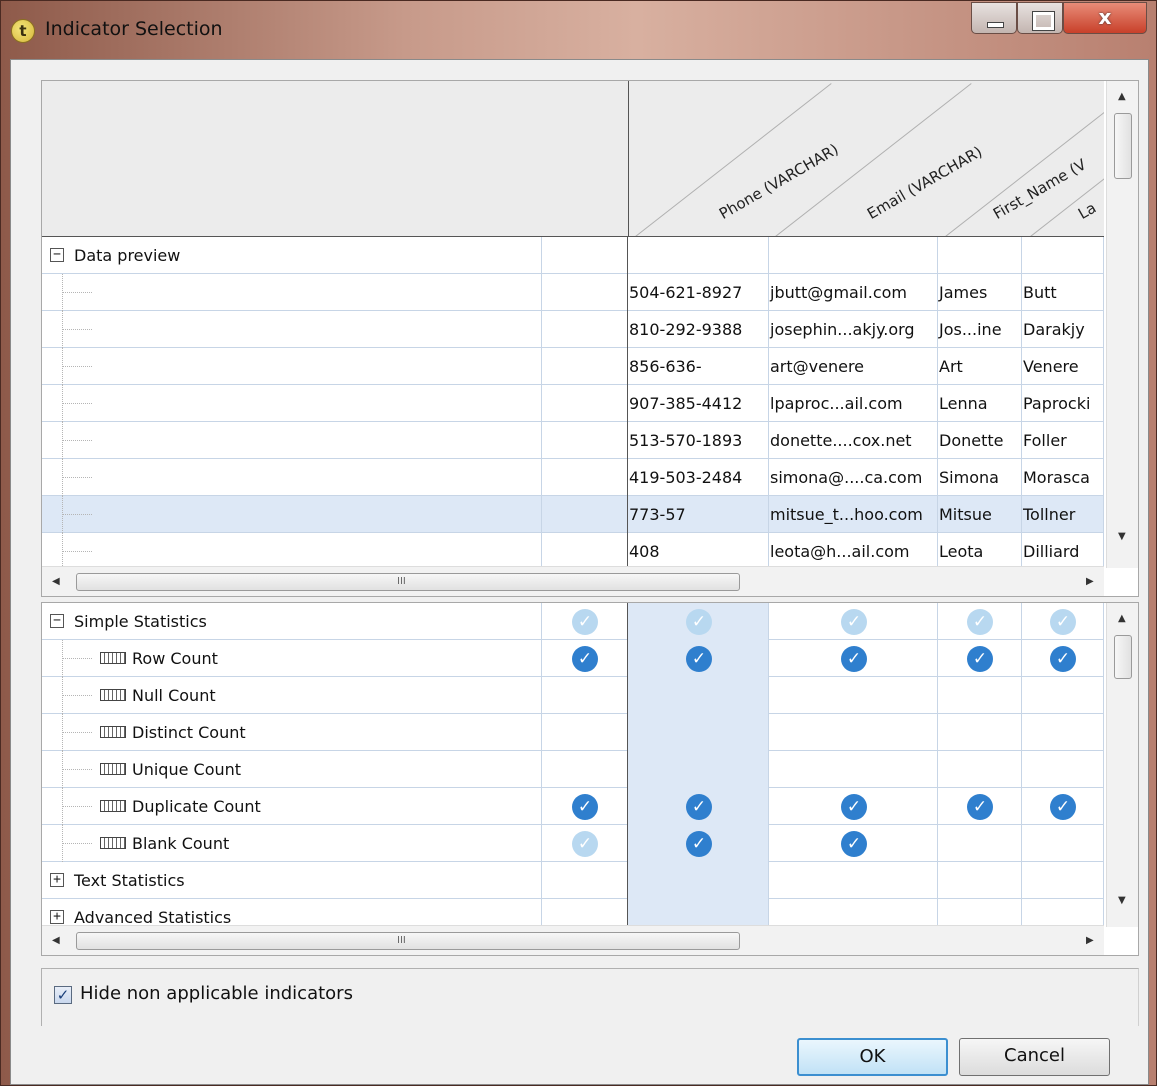 The width and height of the screenshot is (1157, 1086). I want to click on data-cell: Mitsue, so click(980, 514).